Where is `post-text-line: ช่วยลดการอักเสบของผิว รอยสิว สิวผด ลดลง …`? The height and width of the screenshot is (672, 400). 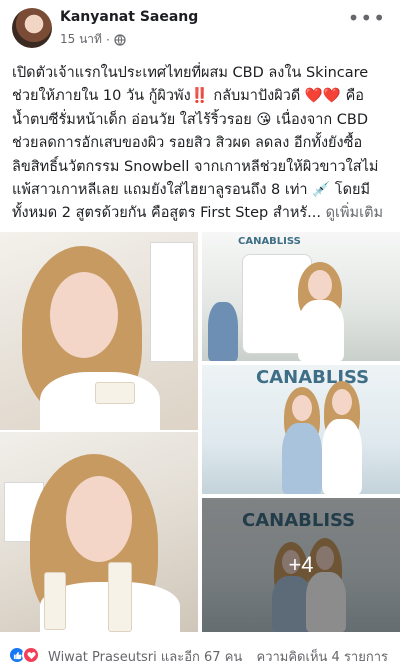 post-text-line: ช่วยลดการอักเสบของผิว รอยสิว สิวผด ลดลง … is located at coordinates (187, 143).